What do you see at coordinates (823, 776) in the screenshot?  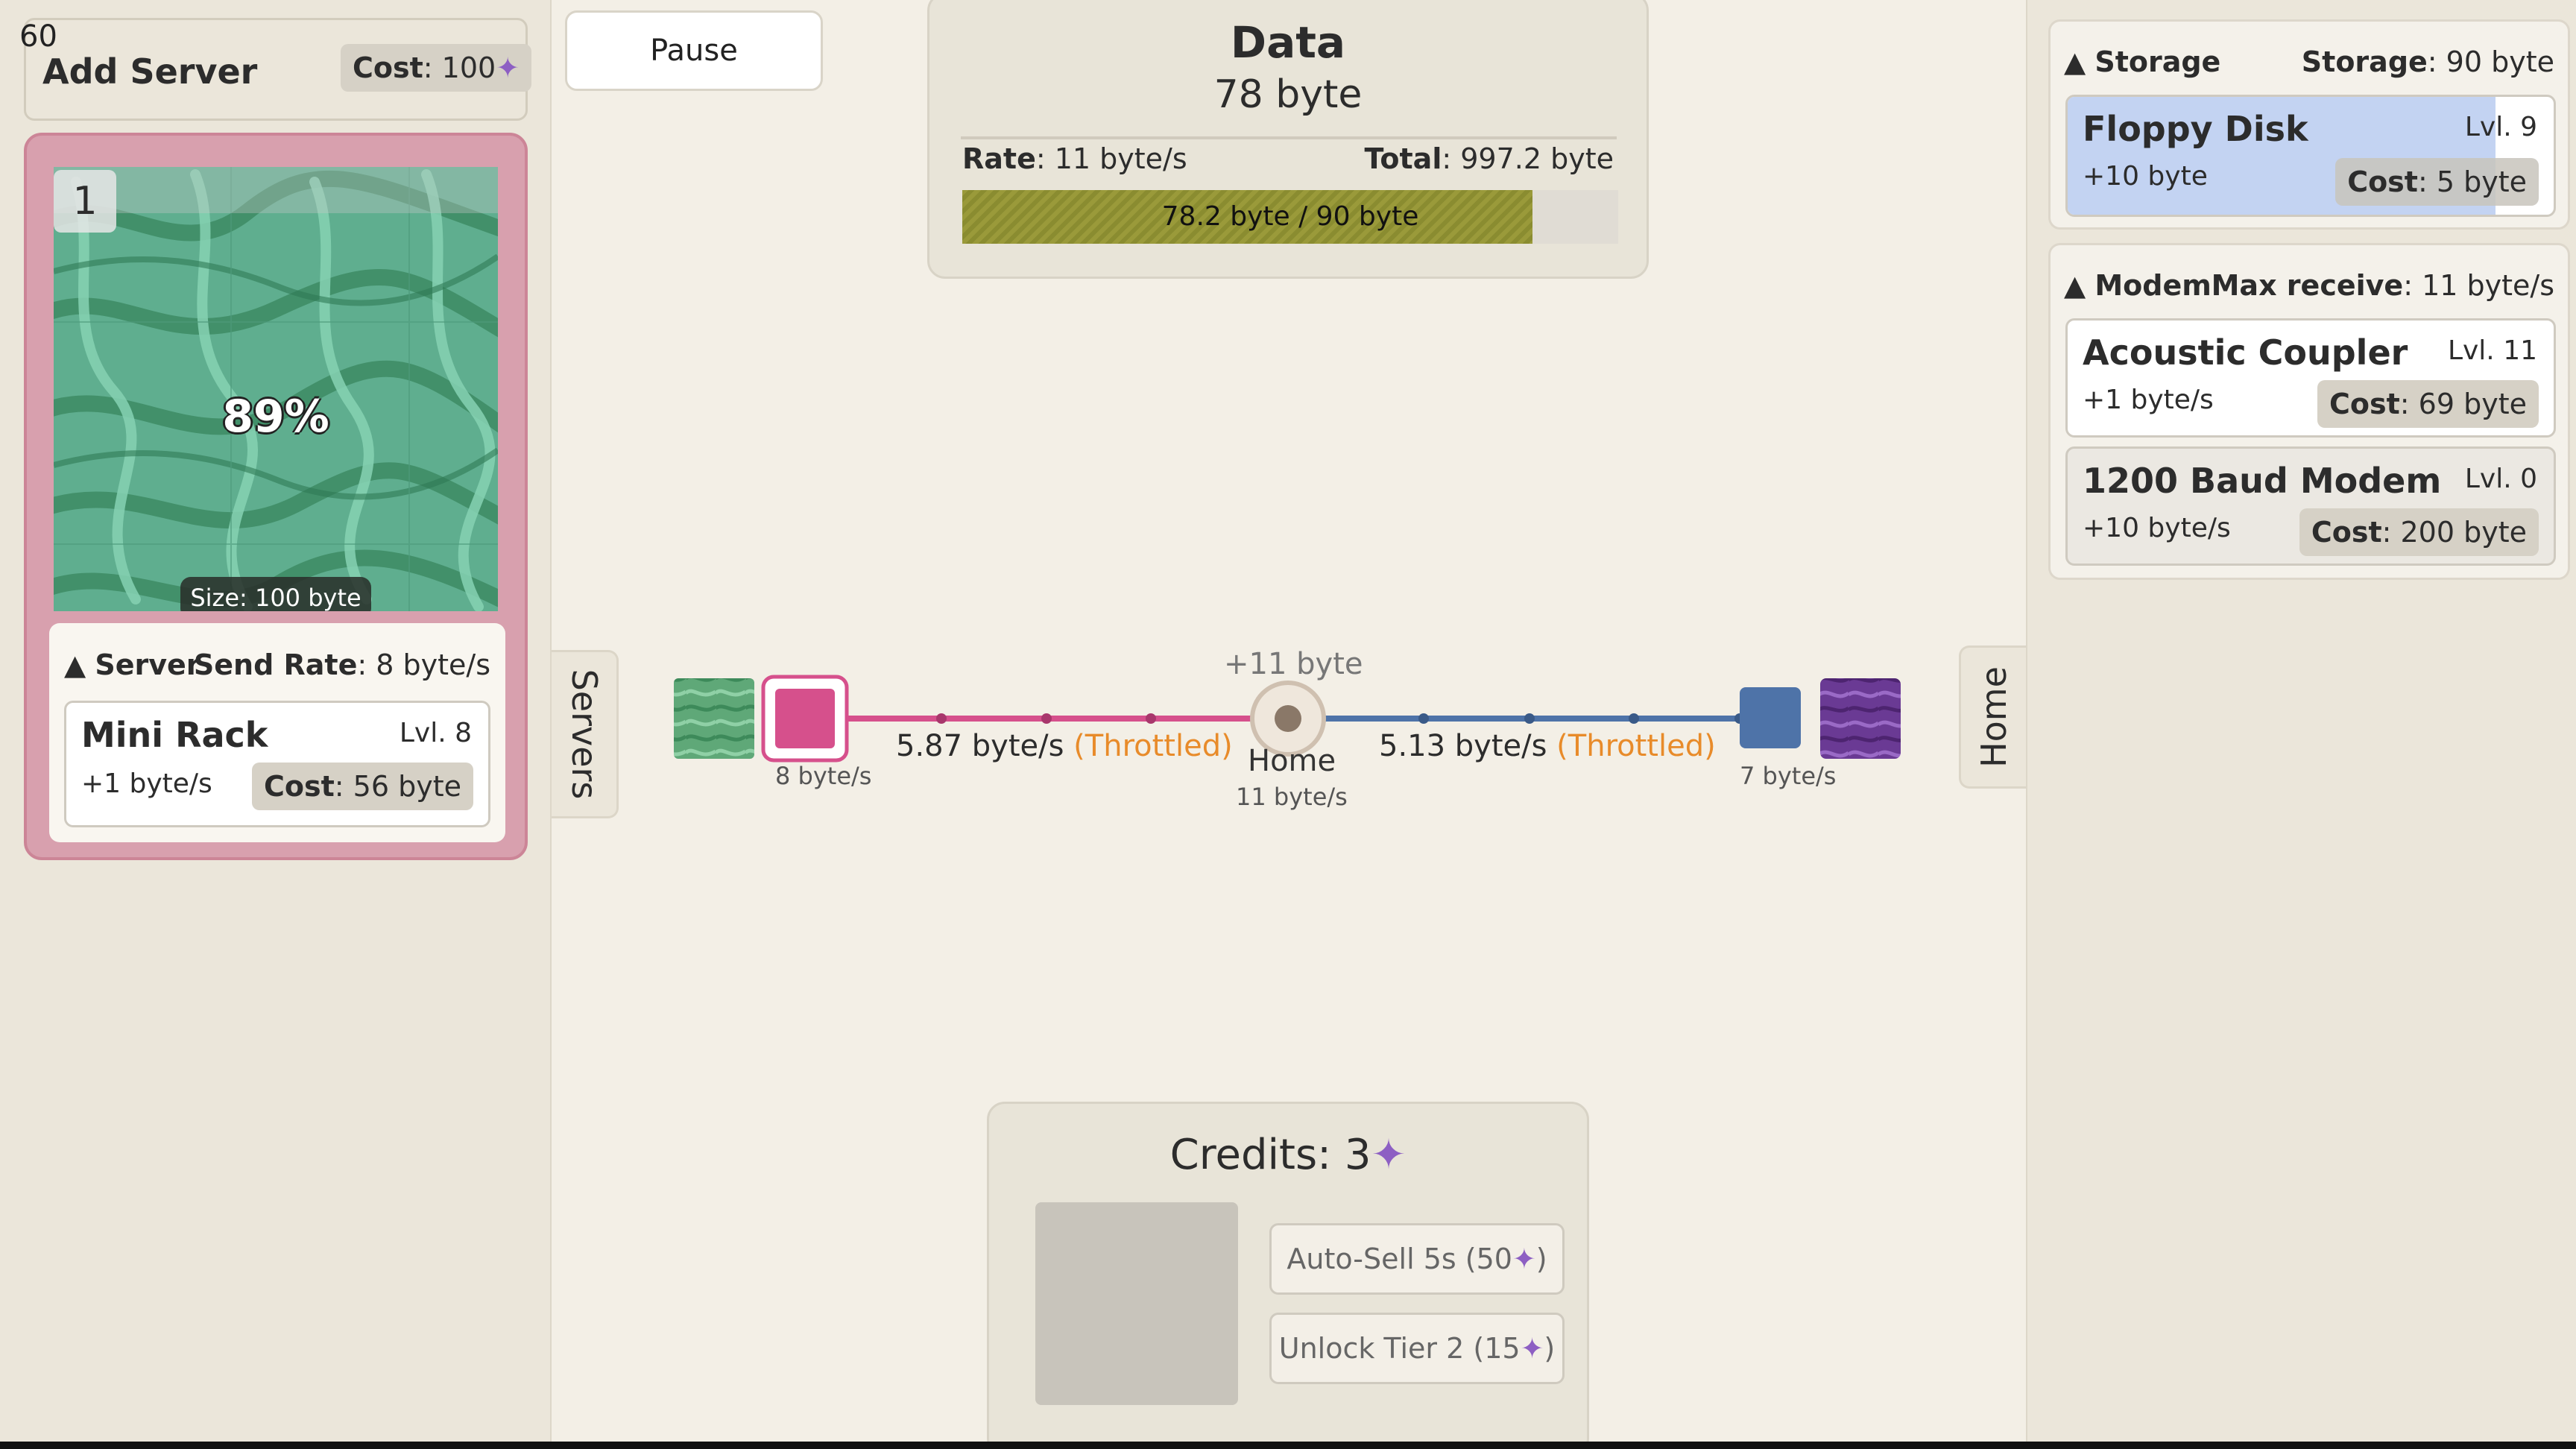 I see `server-node-rate: 8 byte/s` at bounding box center [823, 776].